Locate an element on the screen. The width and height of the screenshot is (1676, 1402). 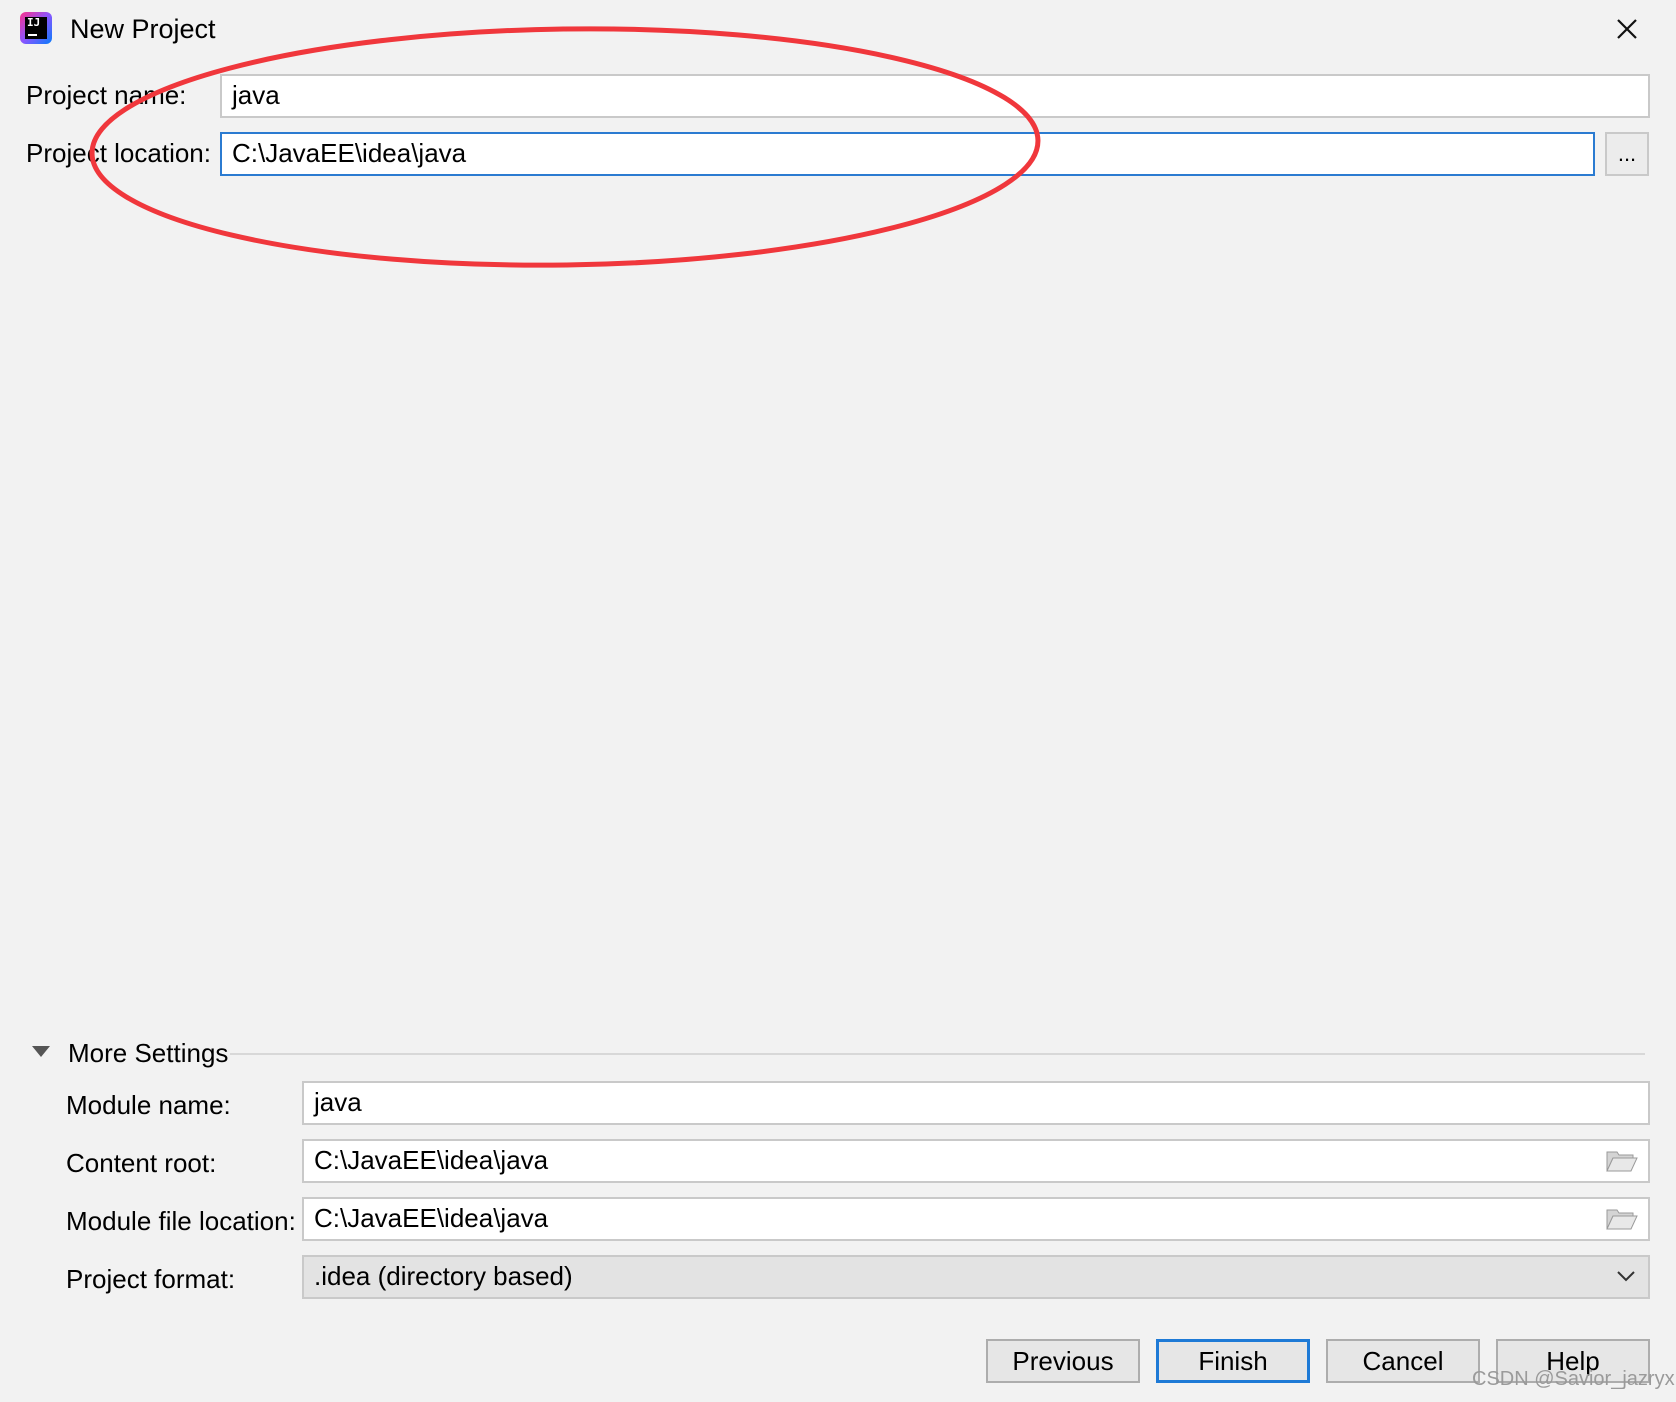
project-format-value: .idea (directory based) is located at coordinates (443, 1276).